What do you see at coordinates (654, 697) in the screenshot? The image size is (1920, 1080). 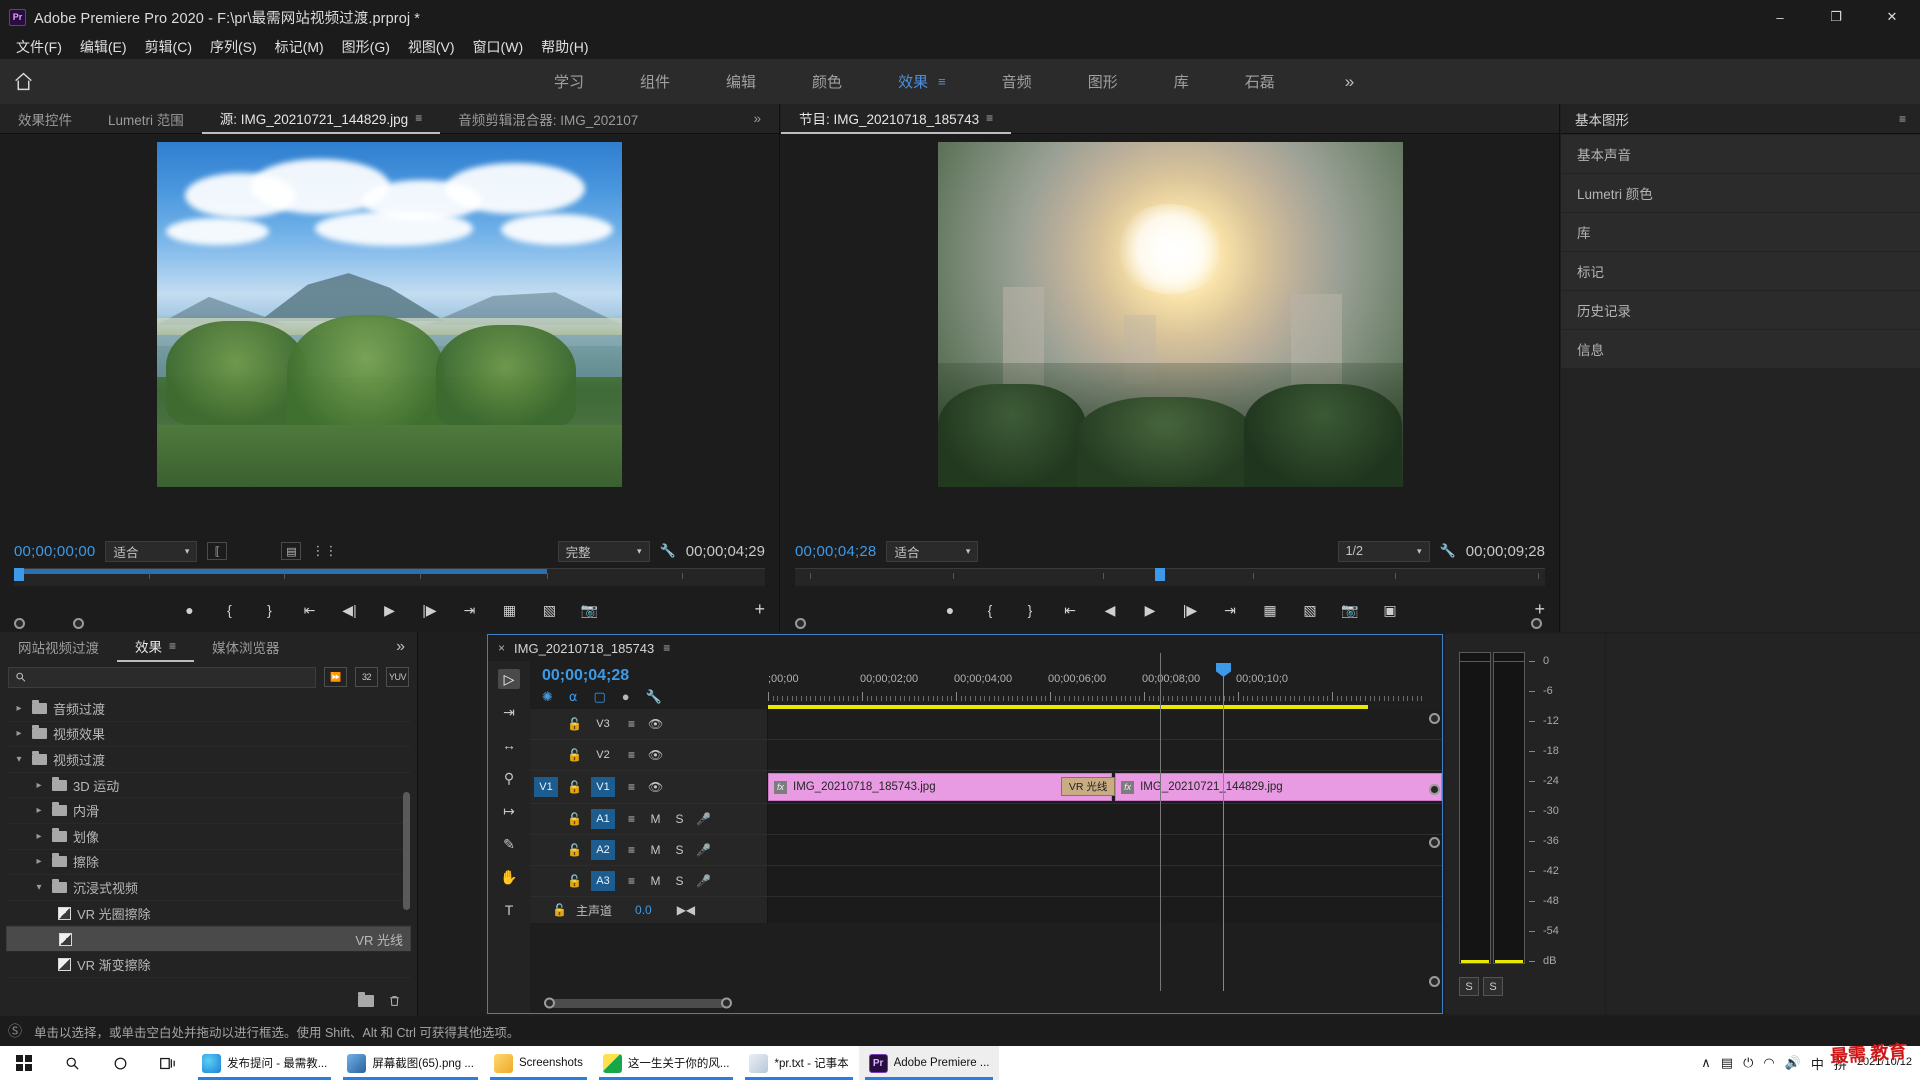 I see `timeline-settings-icon: 🔧` at bounding box center [654, 697].